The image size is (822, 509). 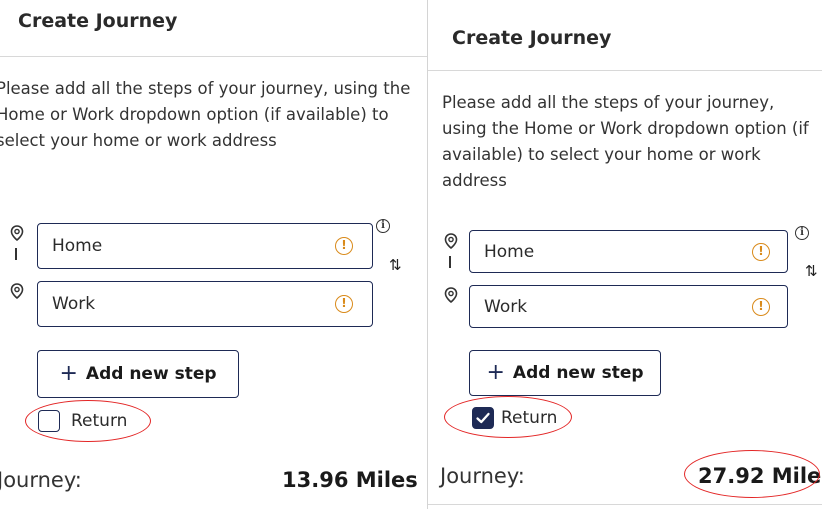 I want to click on bottom-divider, so click(x=625, y=504).